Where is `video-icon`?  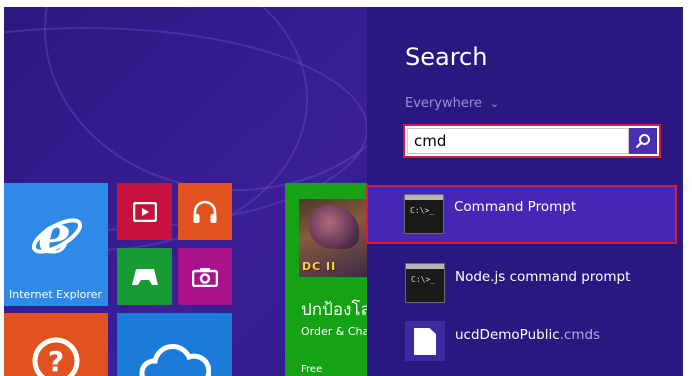
video-icon is located at coordinates (144, 211).